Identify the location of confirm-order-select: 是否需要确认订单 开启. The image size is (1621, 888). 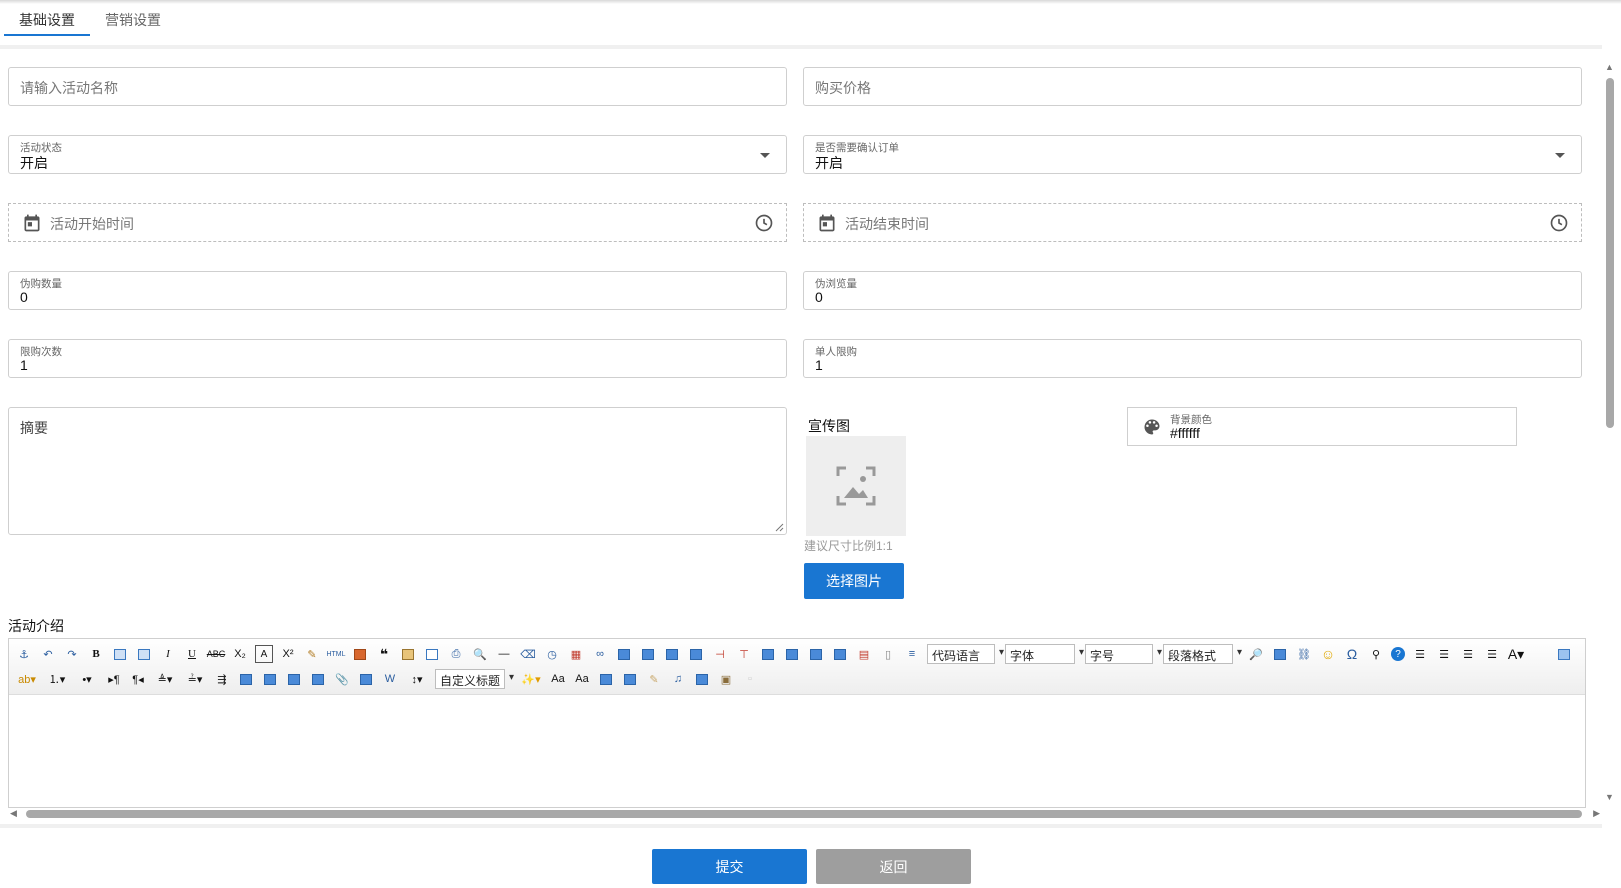
(1192, 154).